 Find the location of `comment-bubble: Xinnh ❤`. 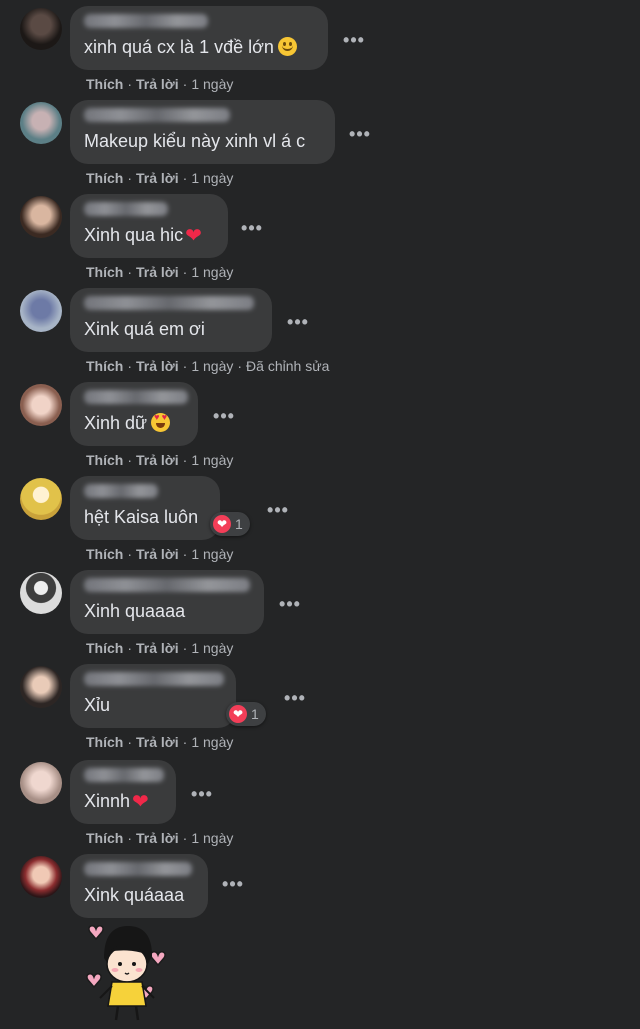

comment-bubble: Xinnh ❤ is located at coordinates (123, 792).